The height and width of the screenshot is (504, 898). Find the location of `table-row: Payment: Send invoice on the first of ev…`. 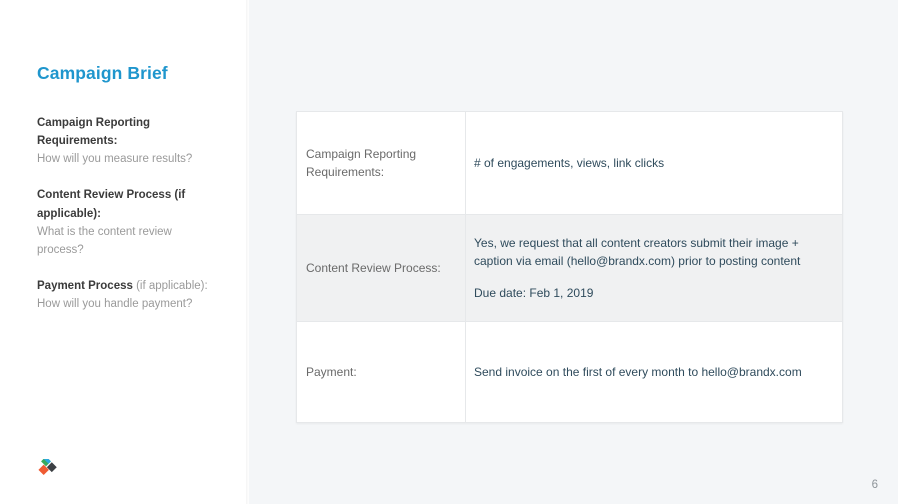

table-row: Payment: Send invoice on the first of ev… is located at coordinates (569, 372).